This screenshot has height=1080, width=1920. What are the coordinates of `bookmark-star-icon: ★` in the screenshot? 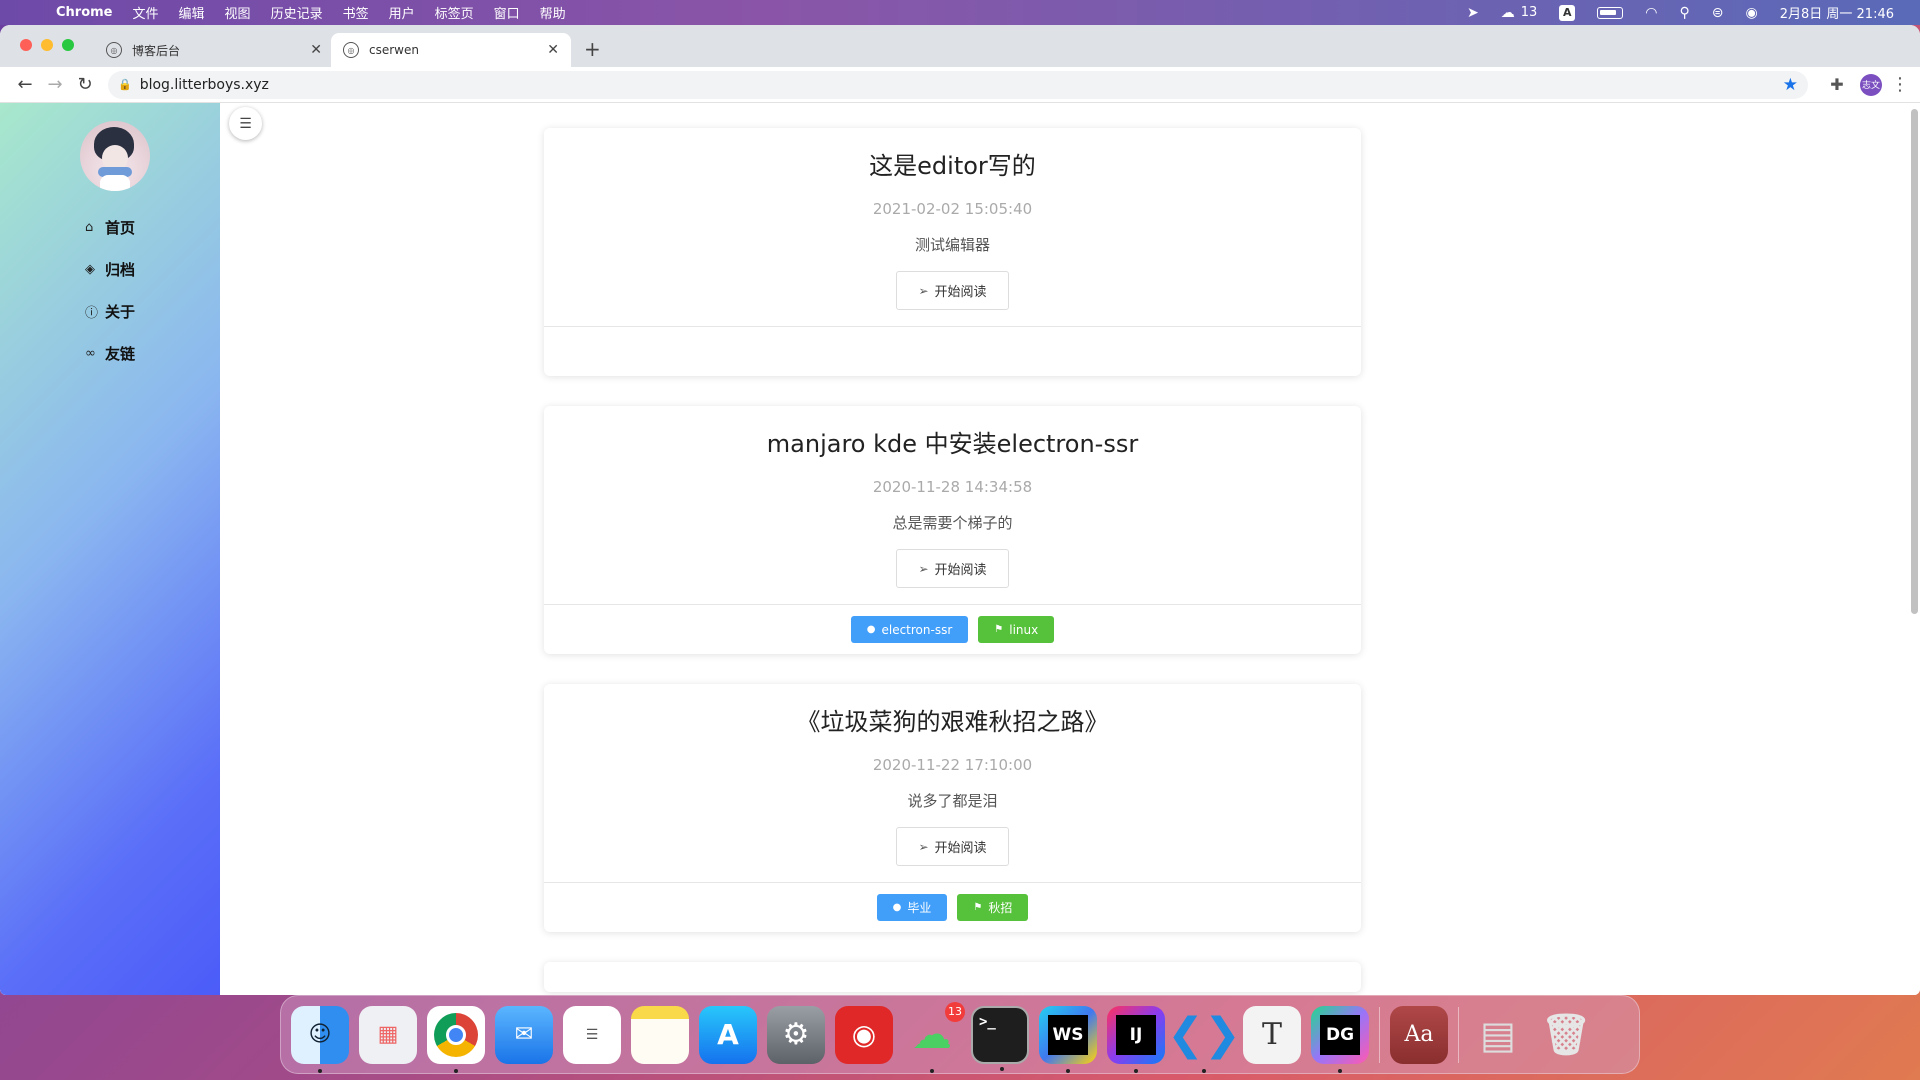 It's located at (1790, 85).